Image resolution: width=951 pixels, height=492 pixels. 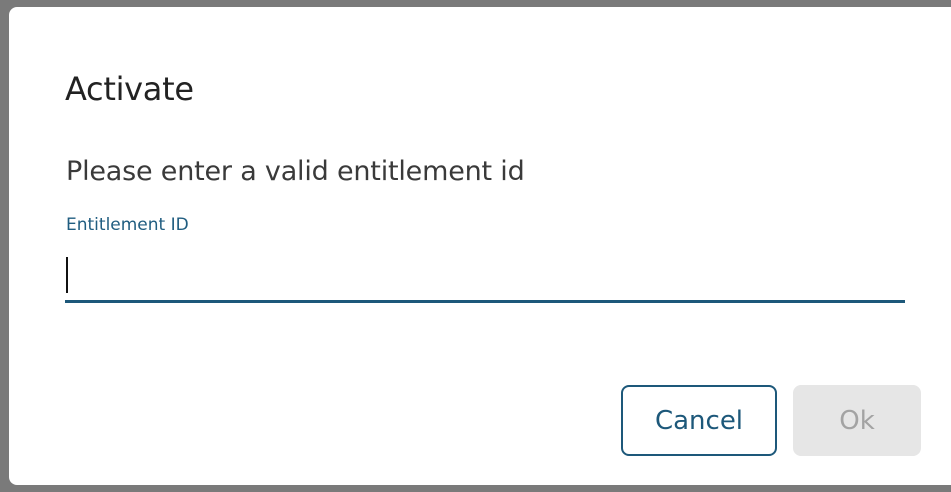 What do you see at coordinates (699, 420) in the screenshot?
I see `cancel-button: Cancel` at bounding box center [699, 420].